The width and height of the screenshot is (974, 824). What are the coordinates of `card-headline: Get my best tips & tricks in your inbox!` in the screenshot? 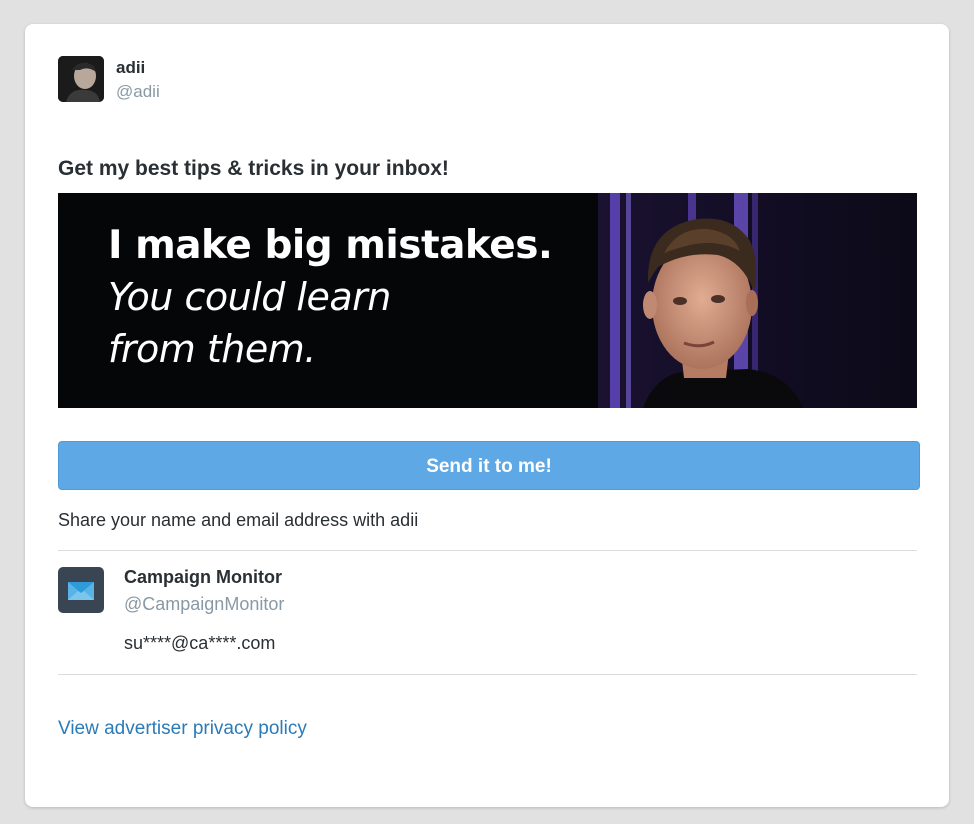 It's located at (253, 168).